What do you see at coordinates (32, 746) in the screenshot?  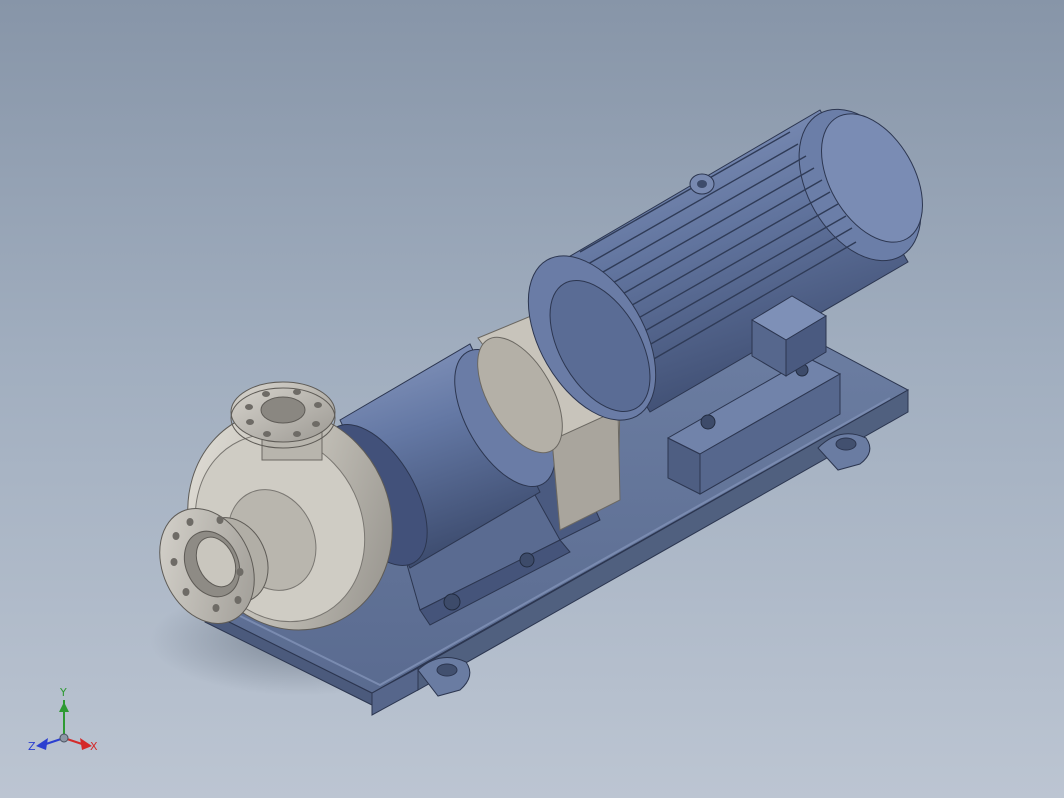 I see `z-axis-label: Z` at bounding box center [32, 746].